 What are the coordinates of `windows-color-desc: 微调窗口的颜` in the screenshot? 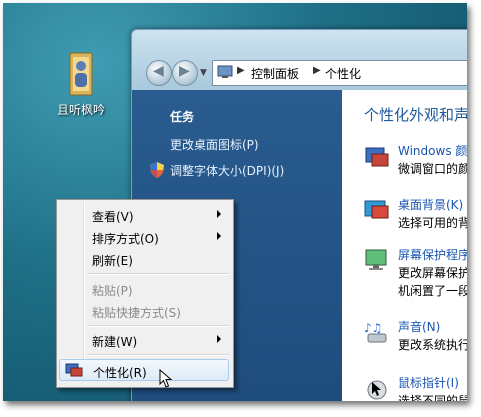 It's located at (432, 169).